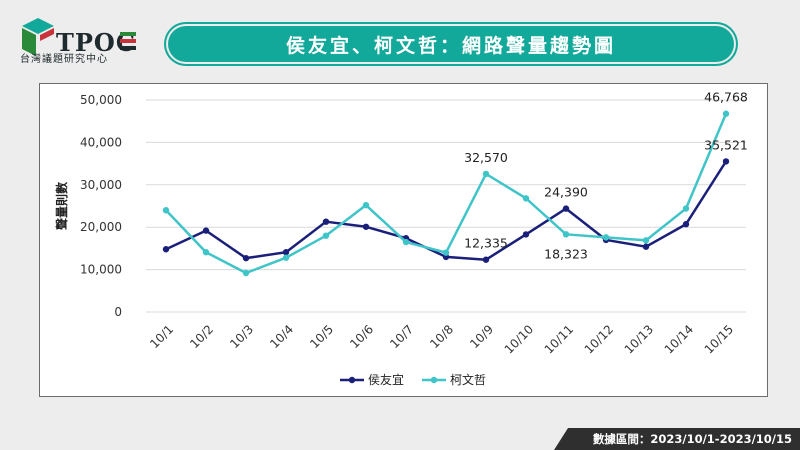  I want to click on data-label: 18,323, so click(566, 253).